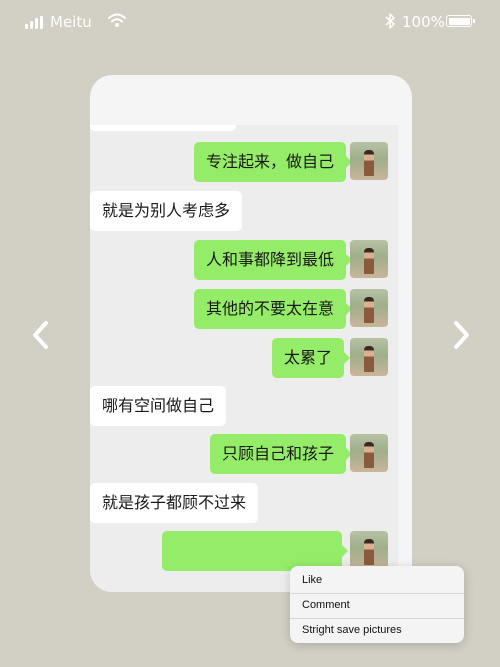 The height and width of the screenshot is (667, 500). I want to click on message-bubble-sent: 人和事都降到最低, so click(273, 260).